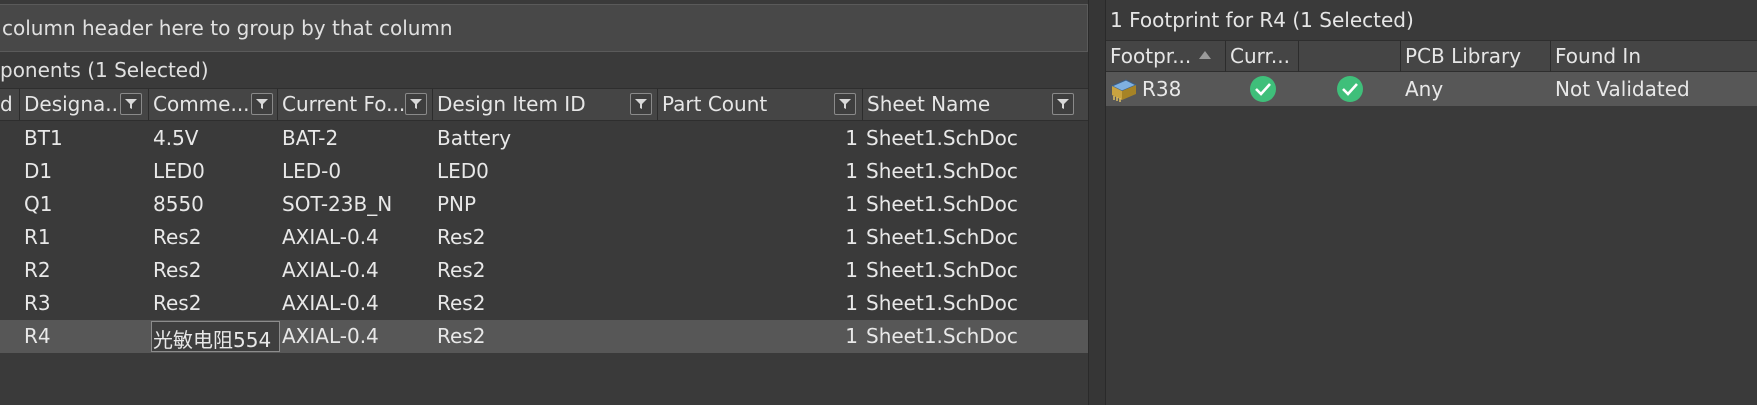 Image resolution: width=1757 pixels, height=405 pixels. Describe the element at coordinates (10, 104) in the screenshot. I see `column-header-selected: d` at that location.